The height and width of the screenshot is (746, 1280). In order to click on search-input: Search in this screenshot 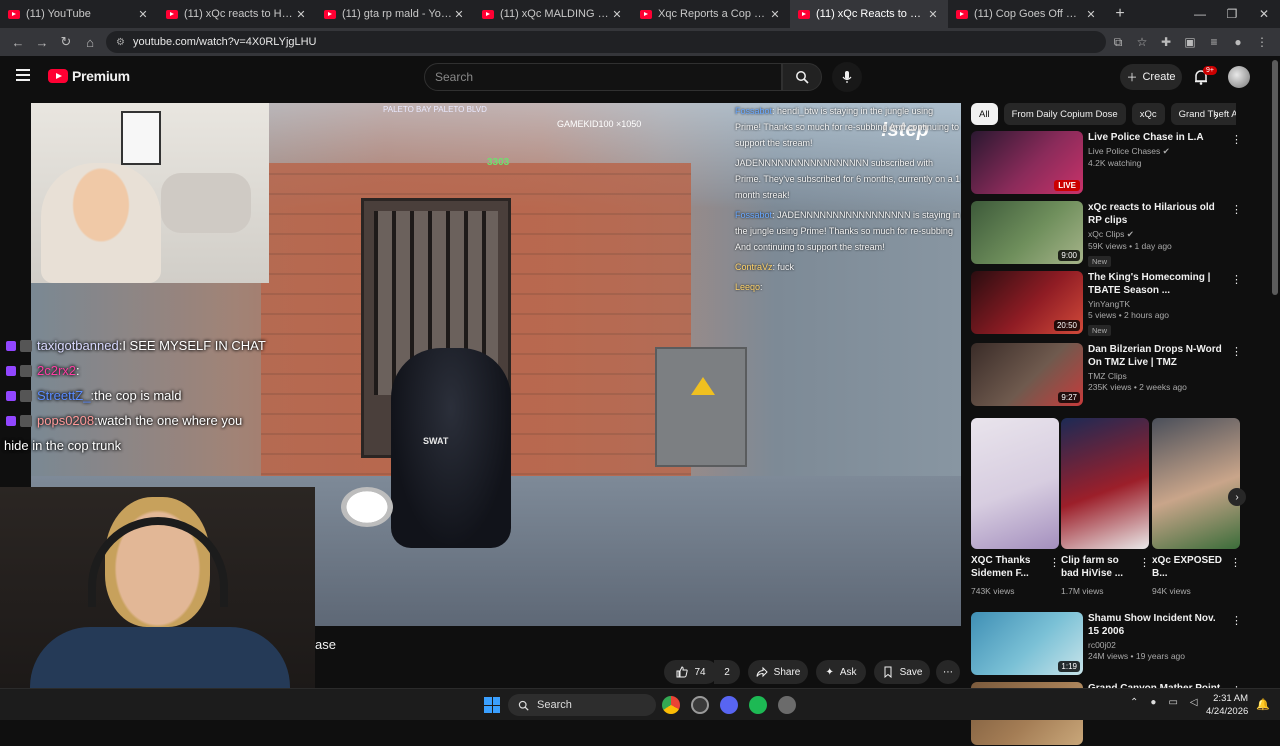, I will do `click(603, 77)`.